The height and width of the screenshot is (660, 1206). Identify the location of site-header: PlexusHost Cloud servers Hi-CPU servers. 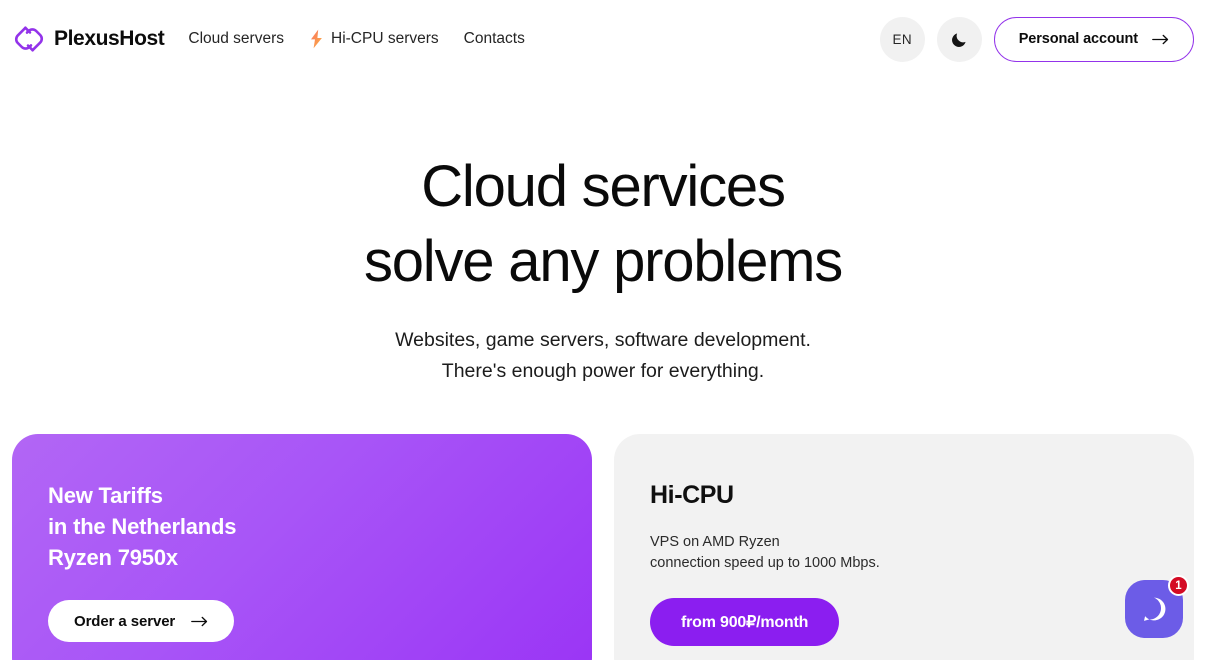
(603, 39).